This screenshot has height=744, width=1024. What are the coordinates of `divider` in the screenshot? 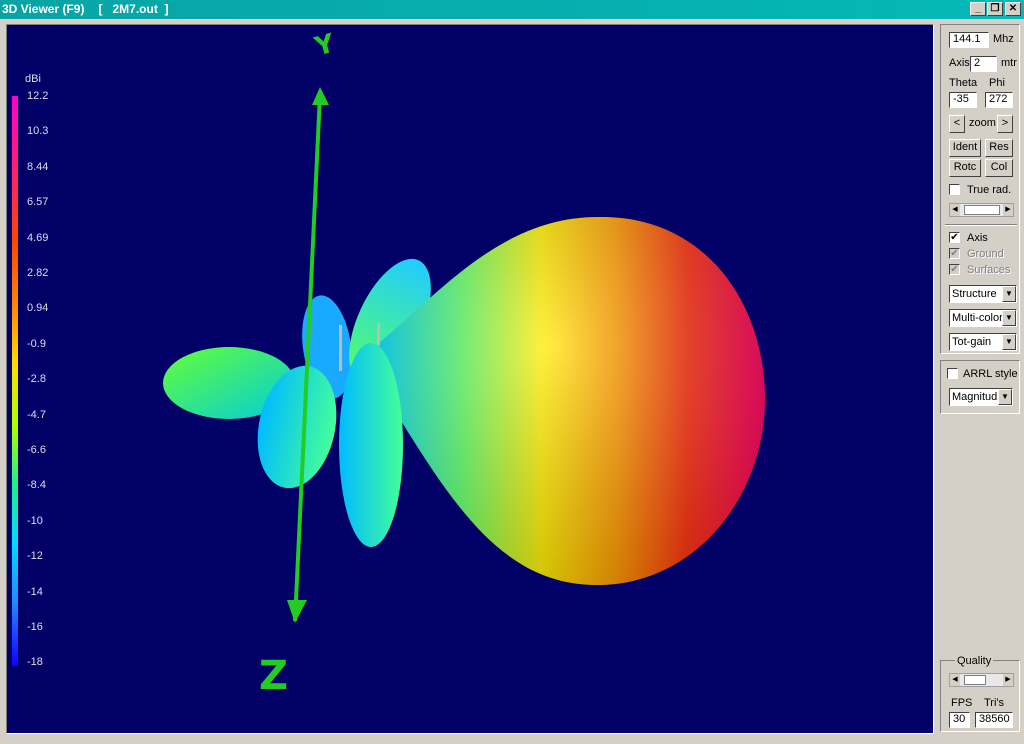 It's located at (981, 225).